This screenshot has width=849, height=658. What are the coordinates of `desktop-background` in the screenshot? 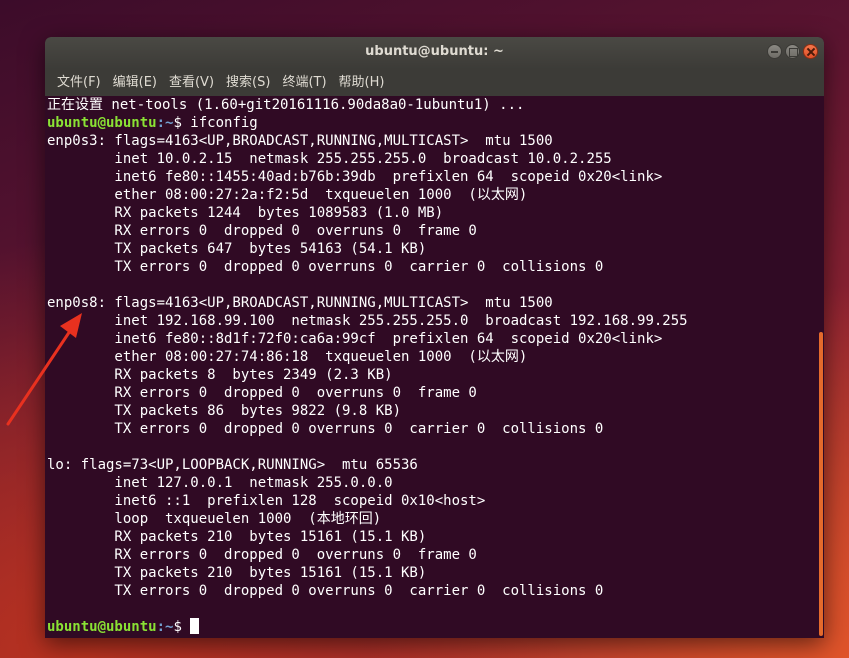 It's located at (22, 329).